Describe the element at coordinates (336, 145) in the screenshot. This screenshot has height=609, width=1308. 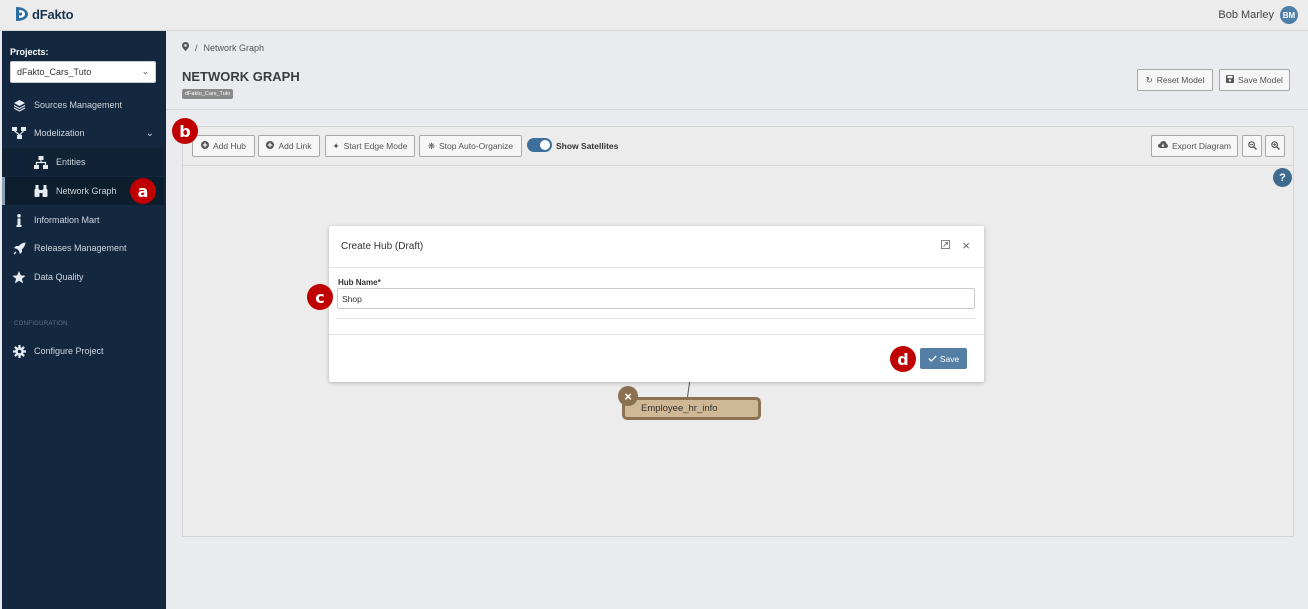
I see `arrows-icon: ✦` at that location.